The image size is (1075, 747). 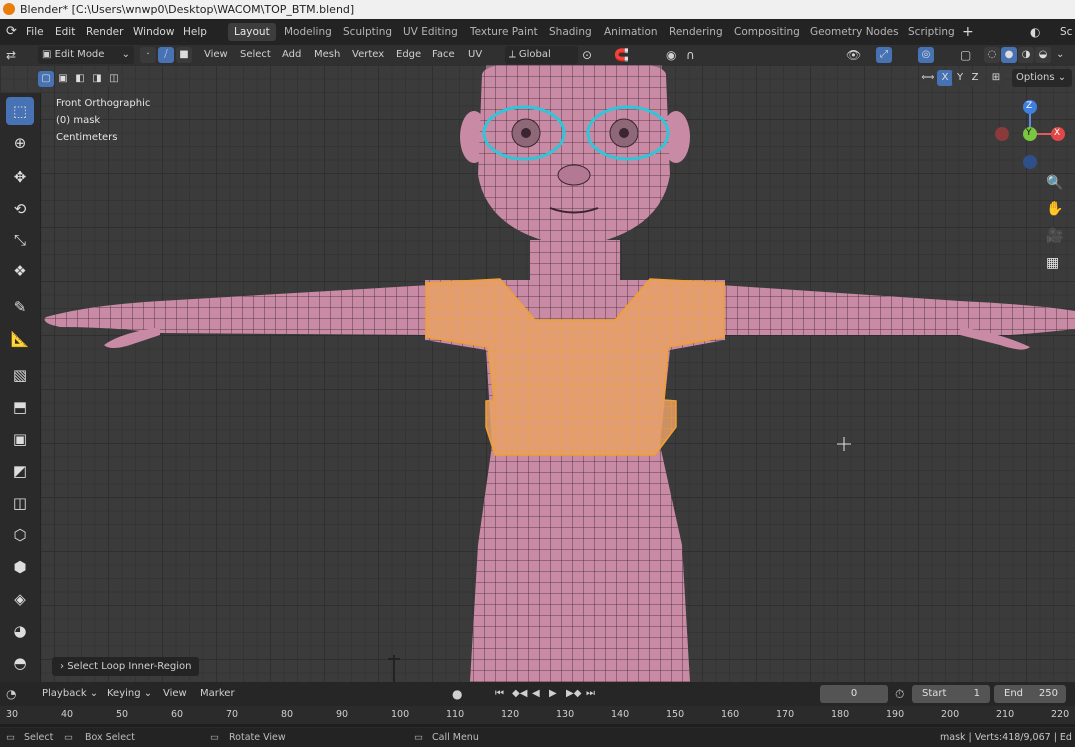 I want to click on tab-compositing: Compositing, so click(x=767, y=32).